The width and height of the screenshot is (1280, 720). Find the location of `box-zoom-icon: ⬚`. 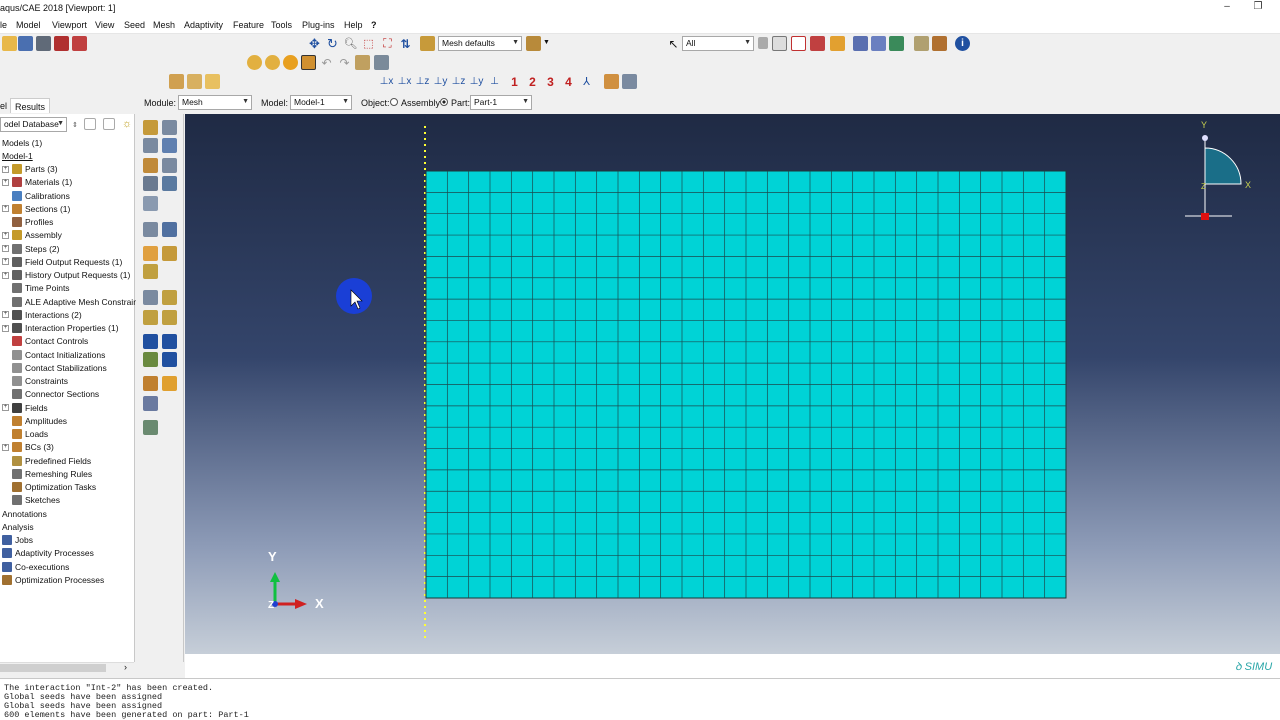

box-zoom-icon: ⬚ is located at coordinates (368, 43).